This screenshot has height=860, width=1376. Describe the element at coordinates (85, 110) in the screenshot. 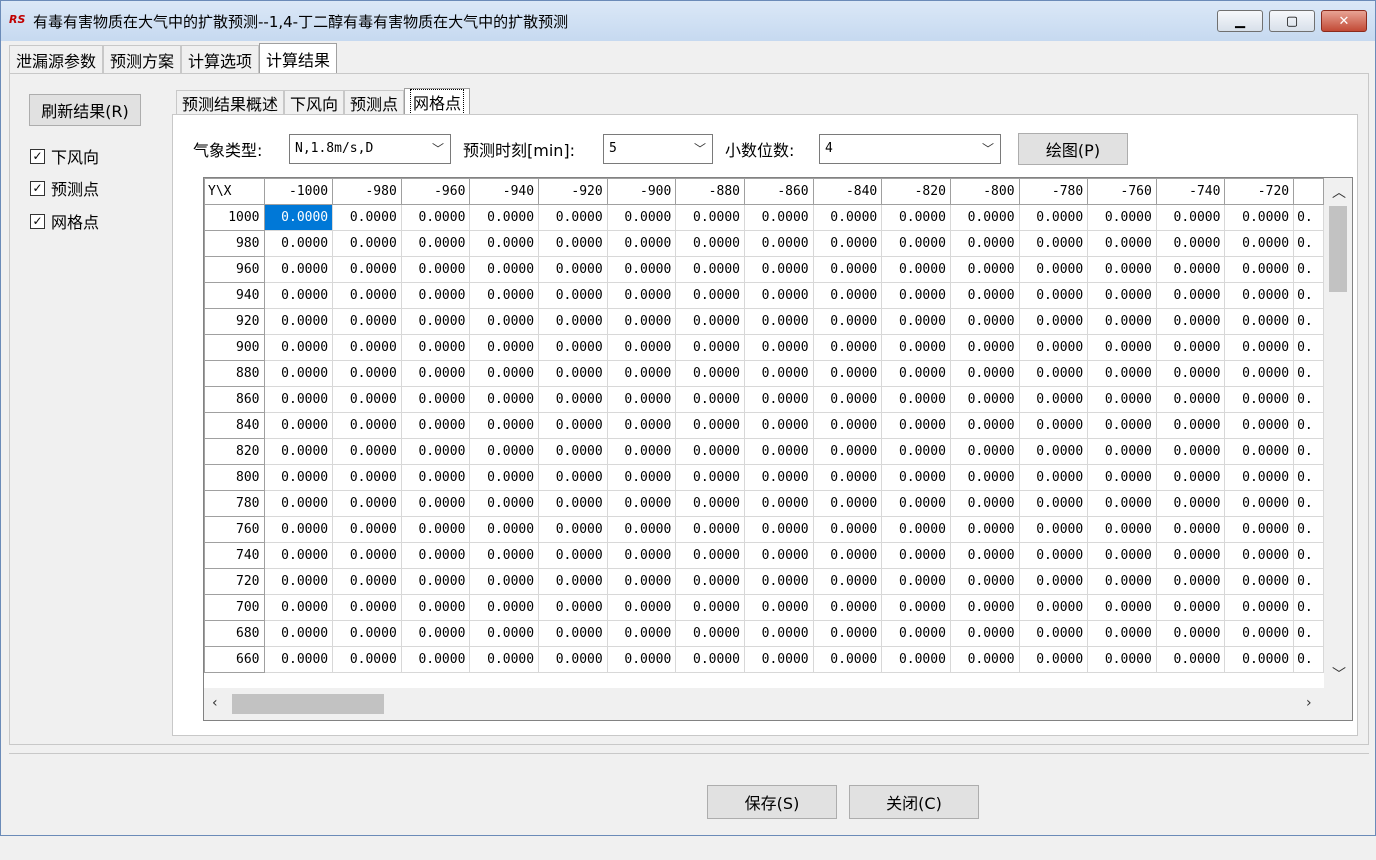

I see `refresh-results-button: 刷新结果(R)` at that location.